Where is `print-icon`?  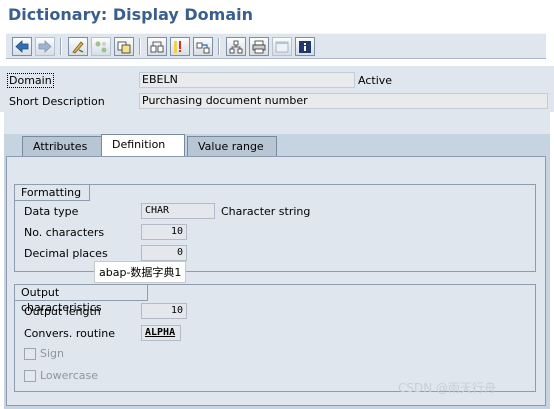
print-icon is located at coordinates (259, 46).